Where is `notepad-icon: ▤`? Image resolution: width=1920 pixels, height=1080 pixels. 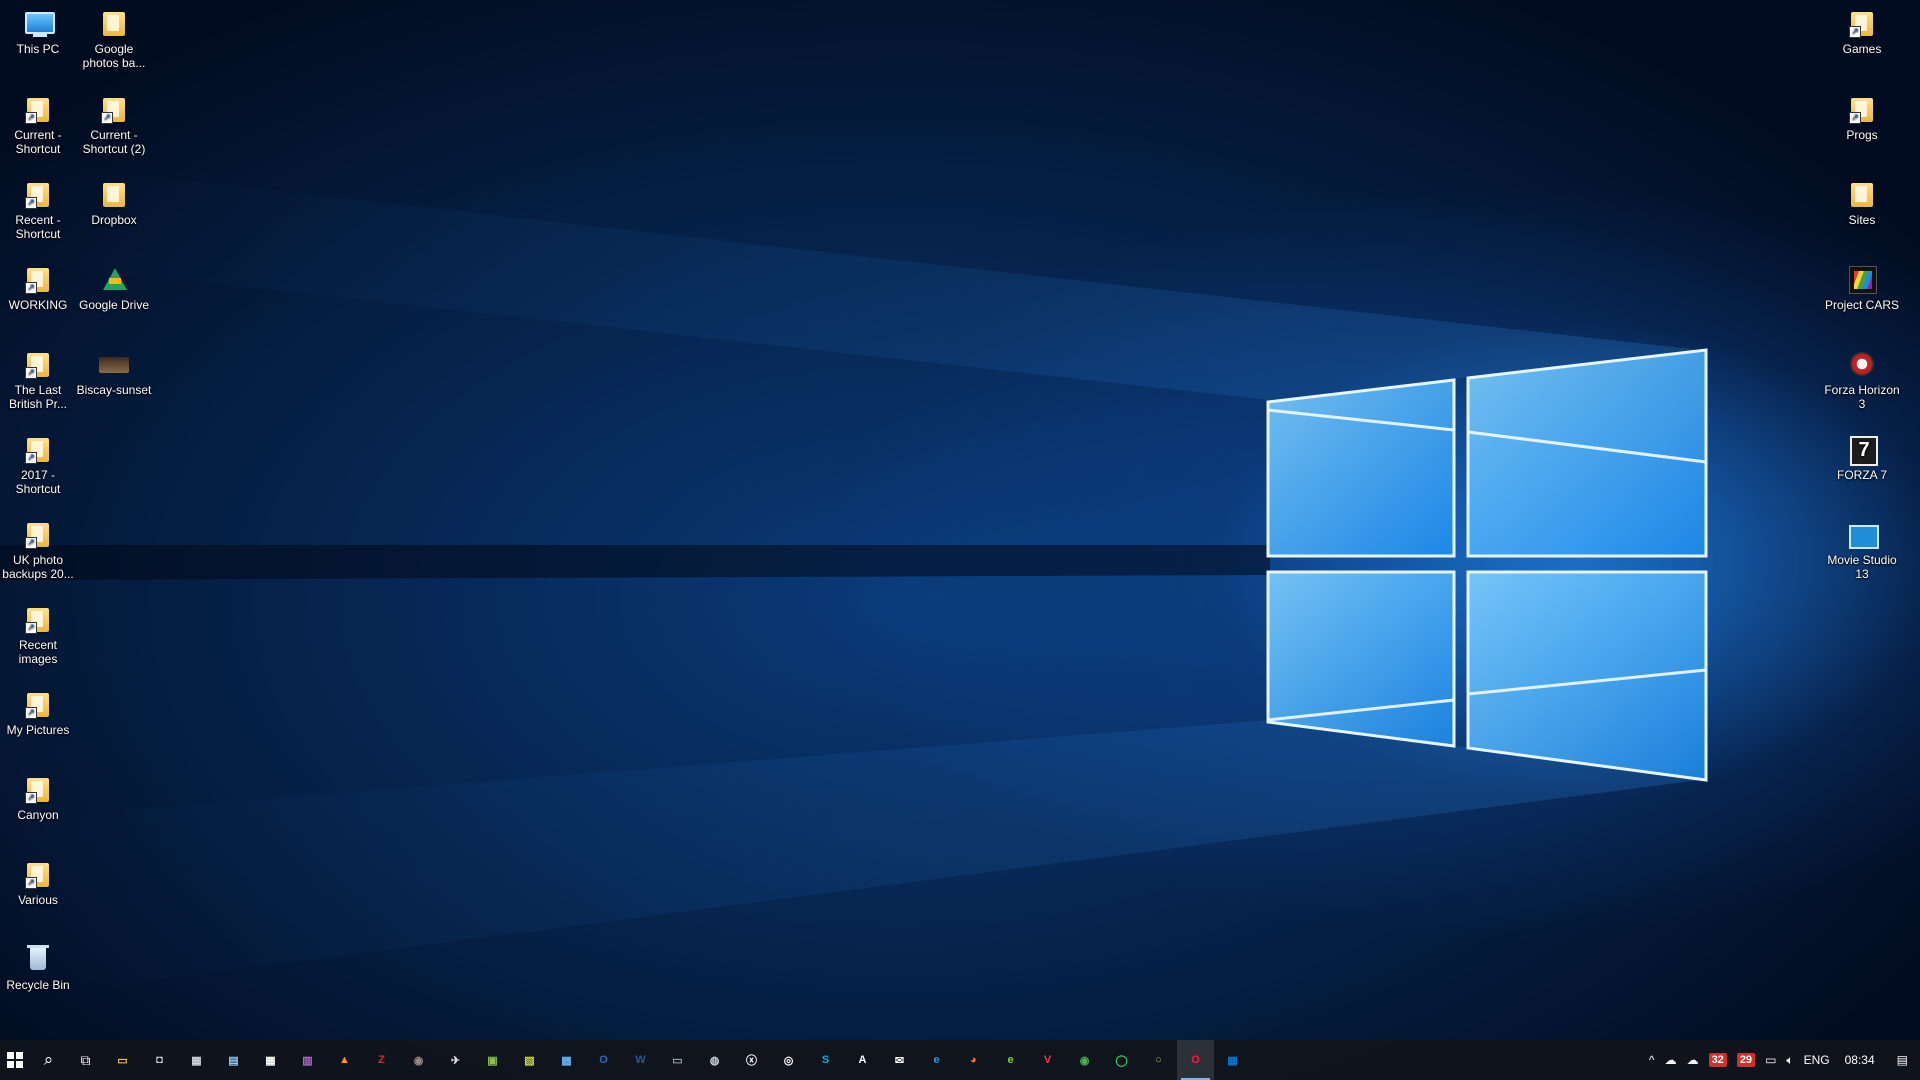
notepad-icon: ▤ is located at coordinates (233, 1060).